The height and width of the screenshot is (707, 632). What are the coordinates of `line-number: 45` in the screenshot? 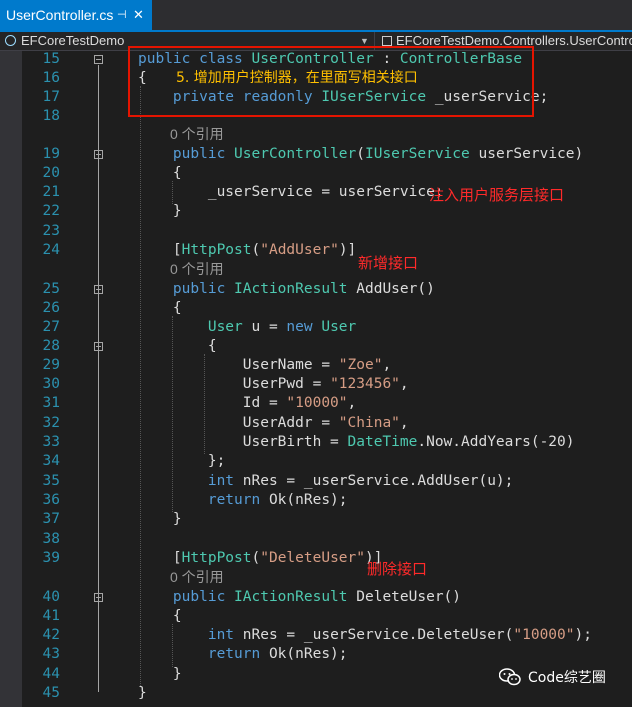 It's located at (51, 693).